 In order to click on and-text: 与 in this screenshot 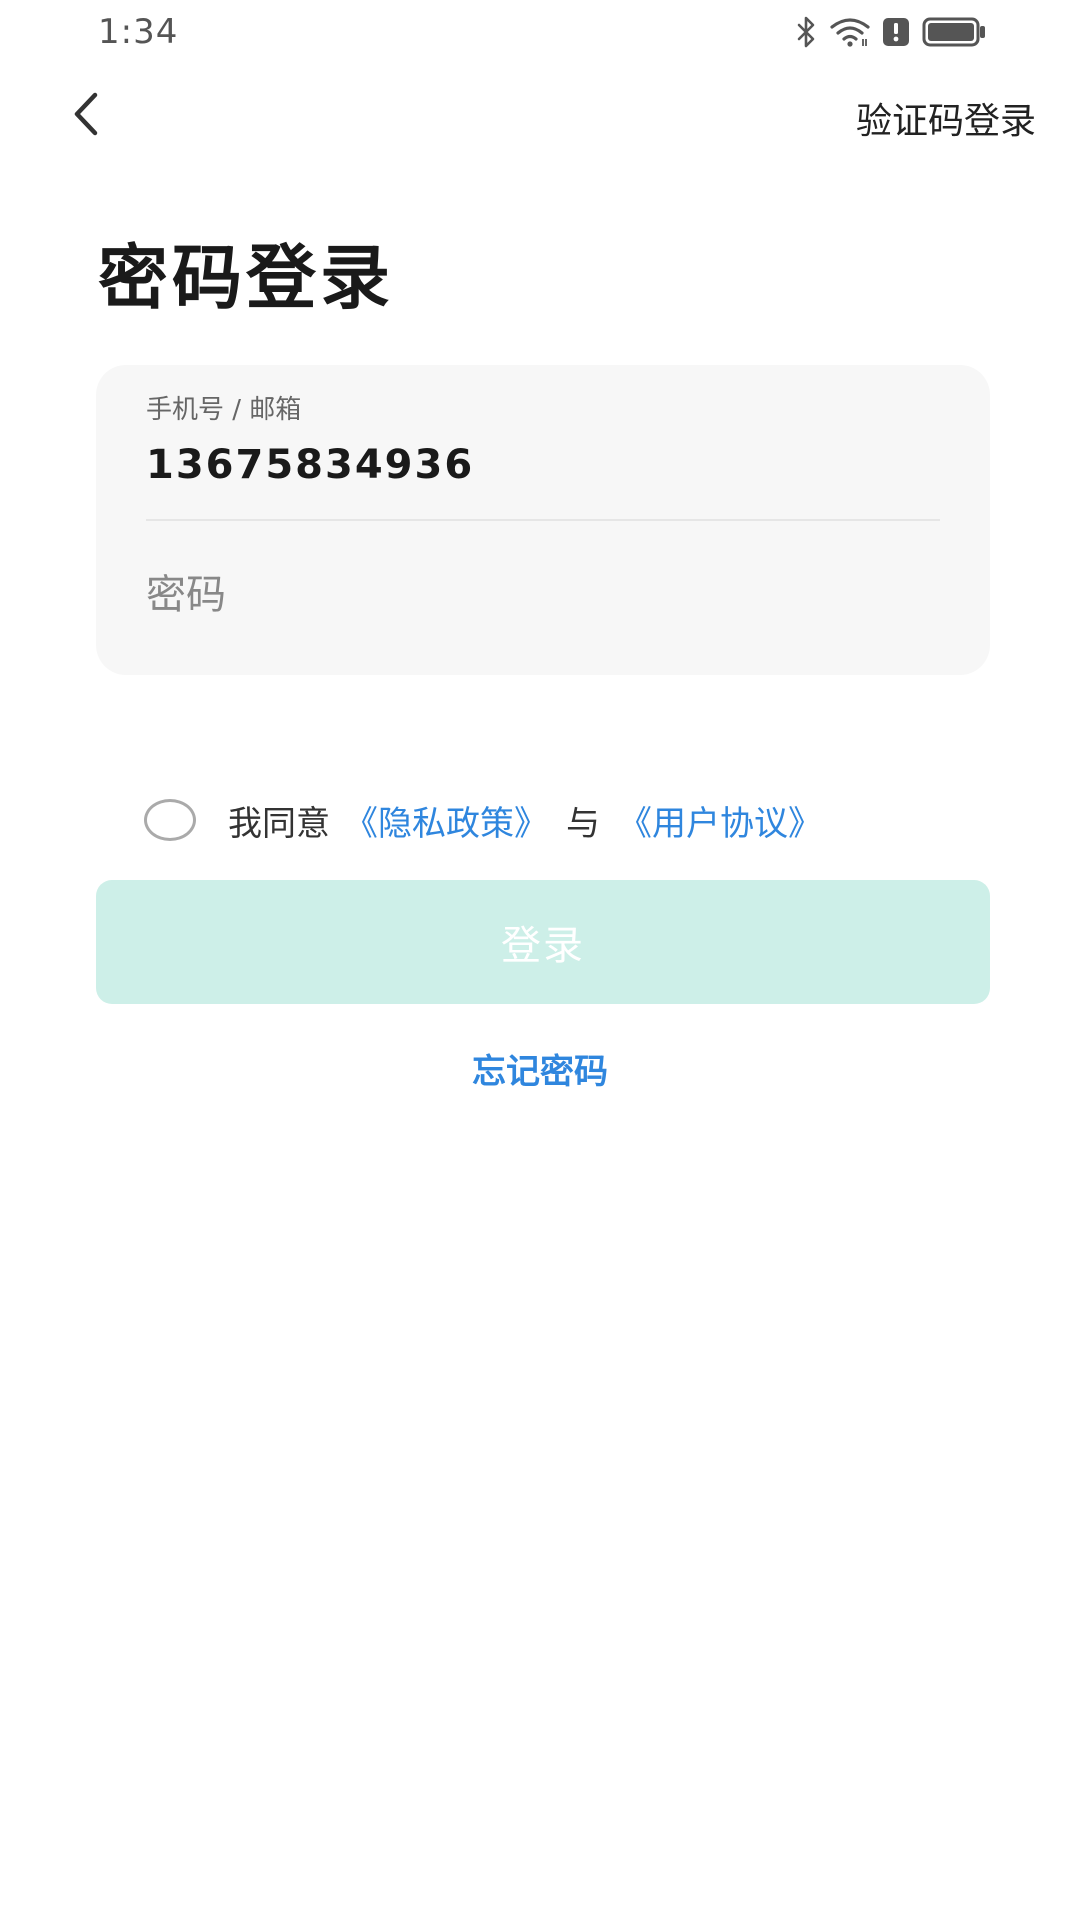, I will do `click(583, 823)`.